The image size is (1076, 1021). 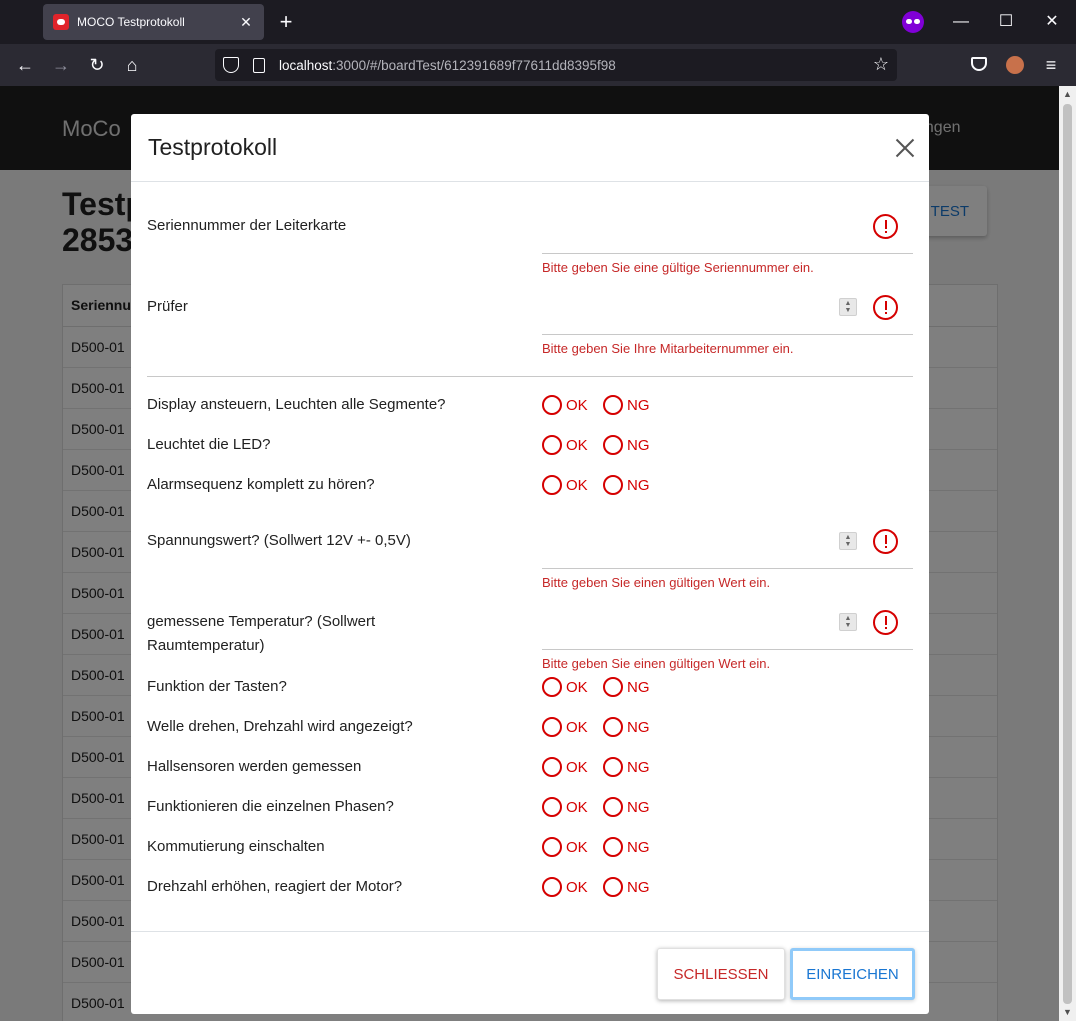 I want to click on browser-tab: MOCO Testprotokoll ✕, so click(x=153, y=22).